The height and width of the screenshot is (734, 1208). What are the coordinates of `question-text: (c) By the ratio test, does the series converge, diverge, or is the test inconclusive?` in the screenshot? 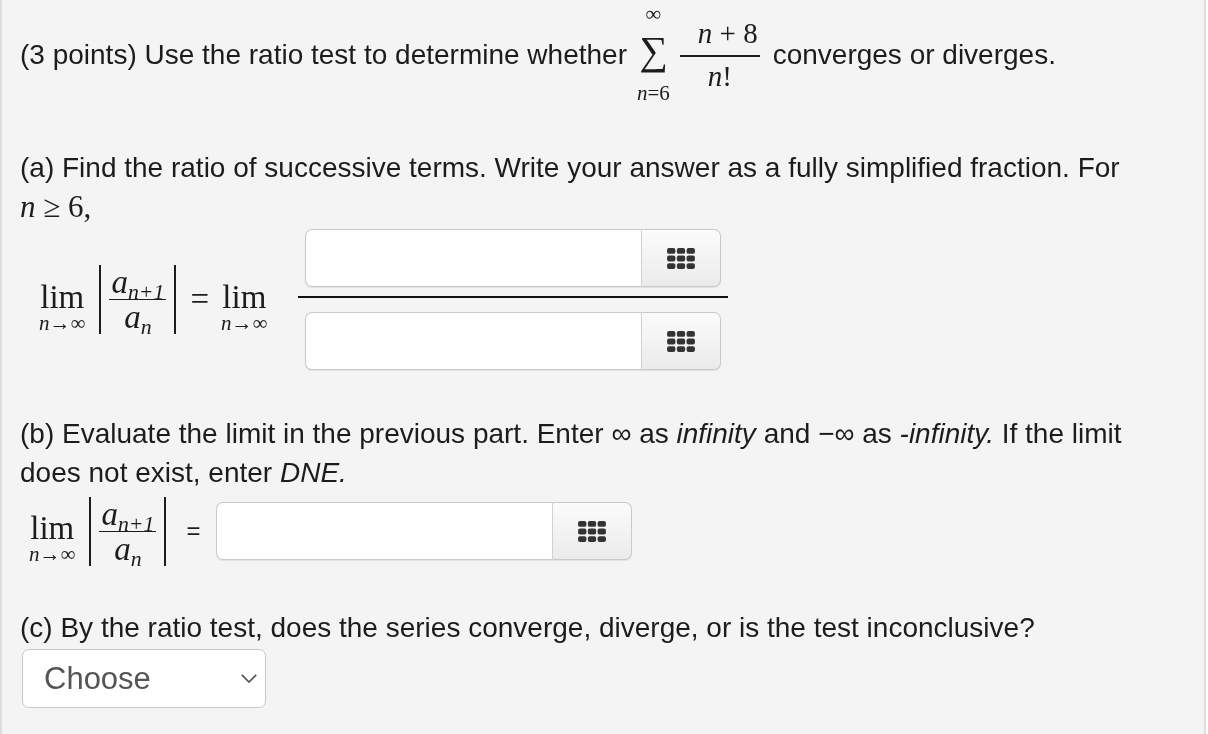 It's located at (528, 628).